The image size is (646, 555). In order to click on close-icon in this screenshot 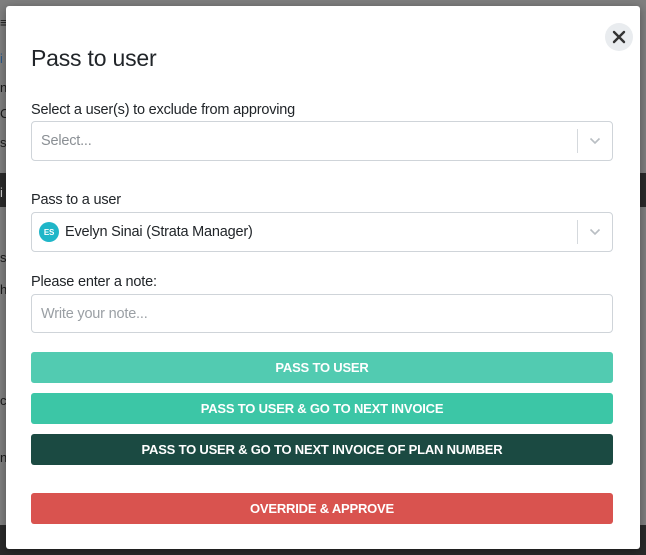, I will do `click(619, 37)`.